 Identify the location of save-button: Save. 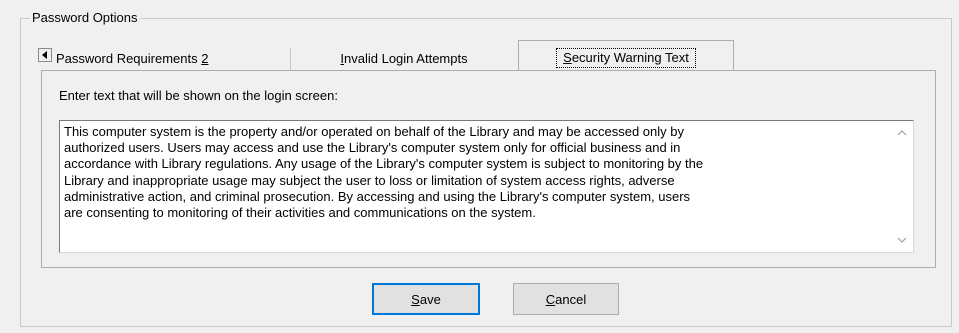
(426, 299).